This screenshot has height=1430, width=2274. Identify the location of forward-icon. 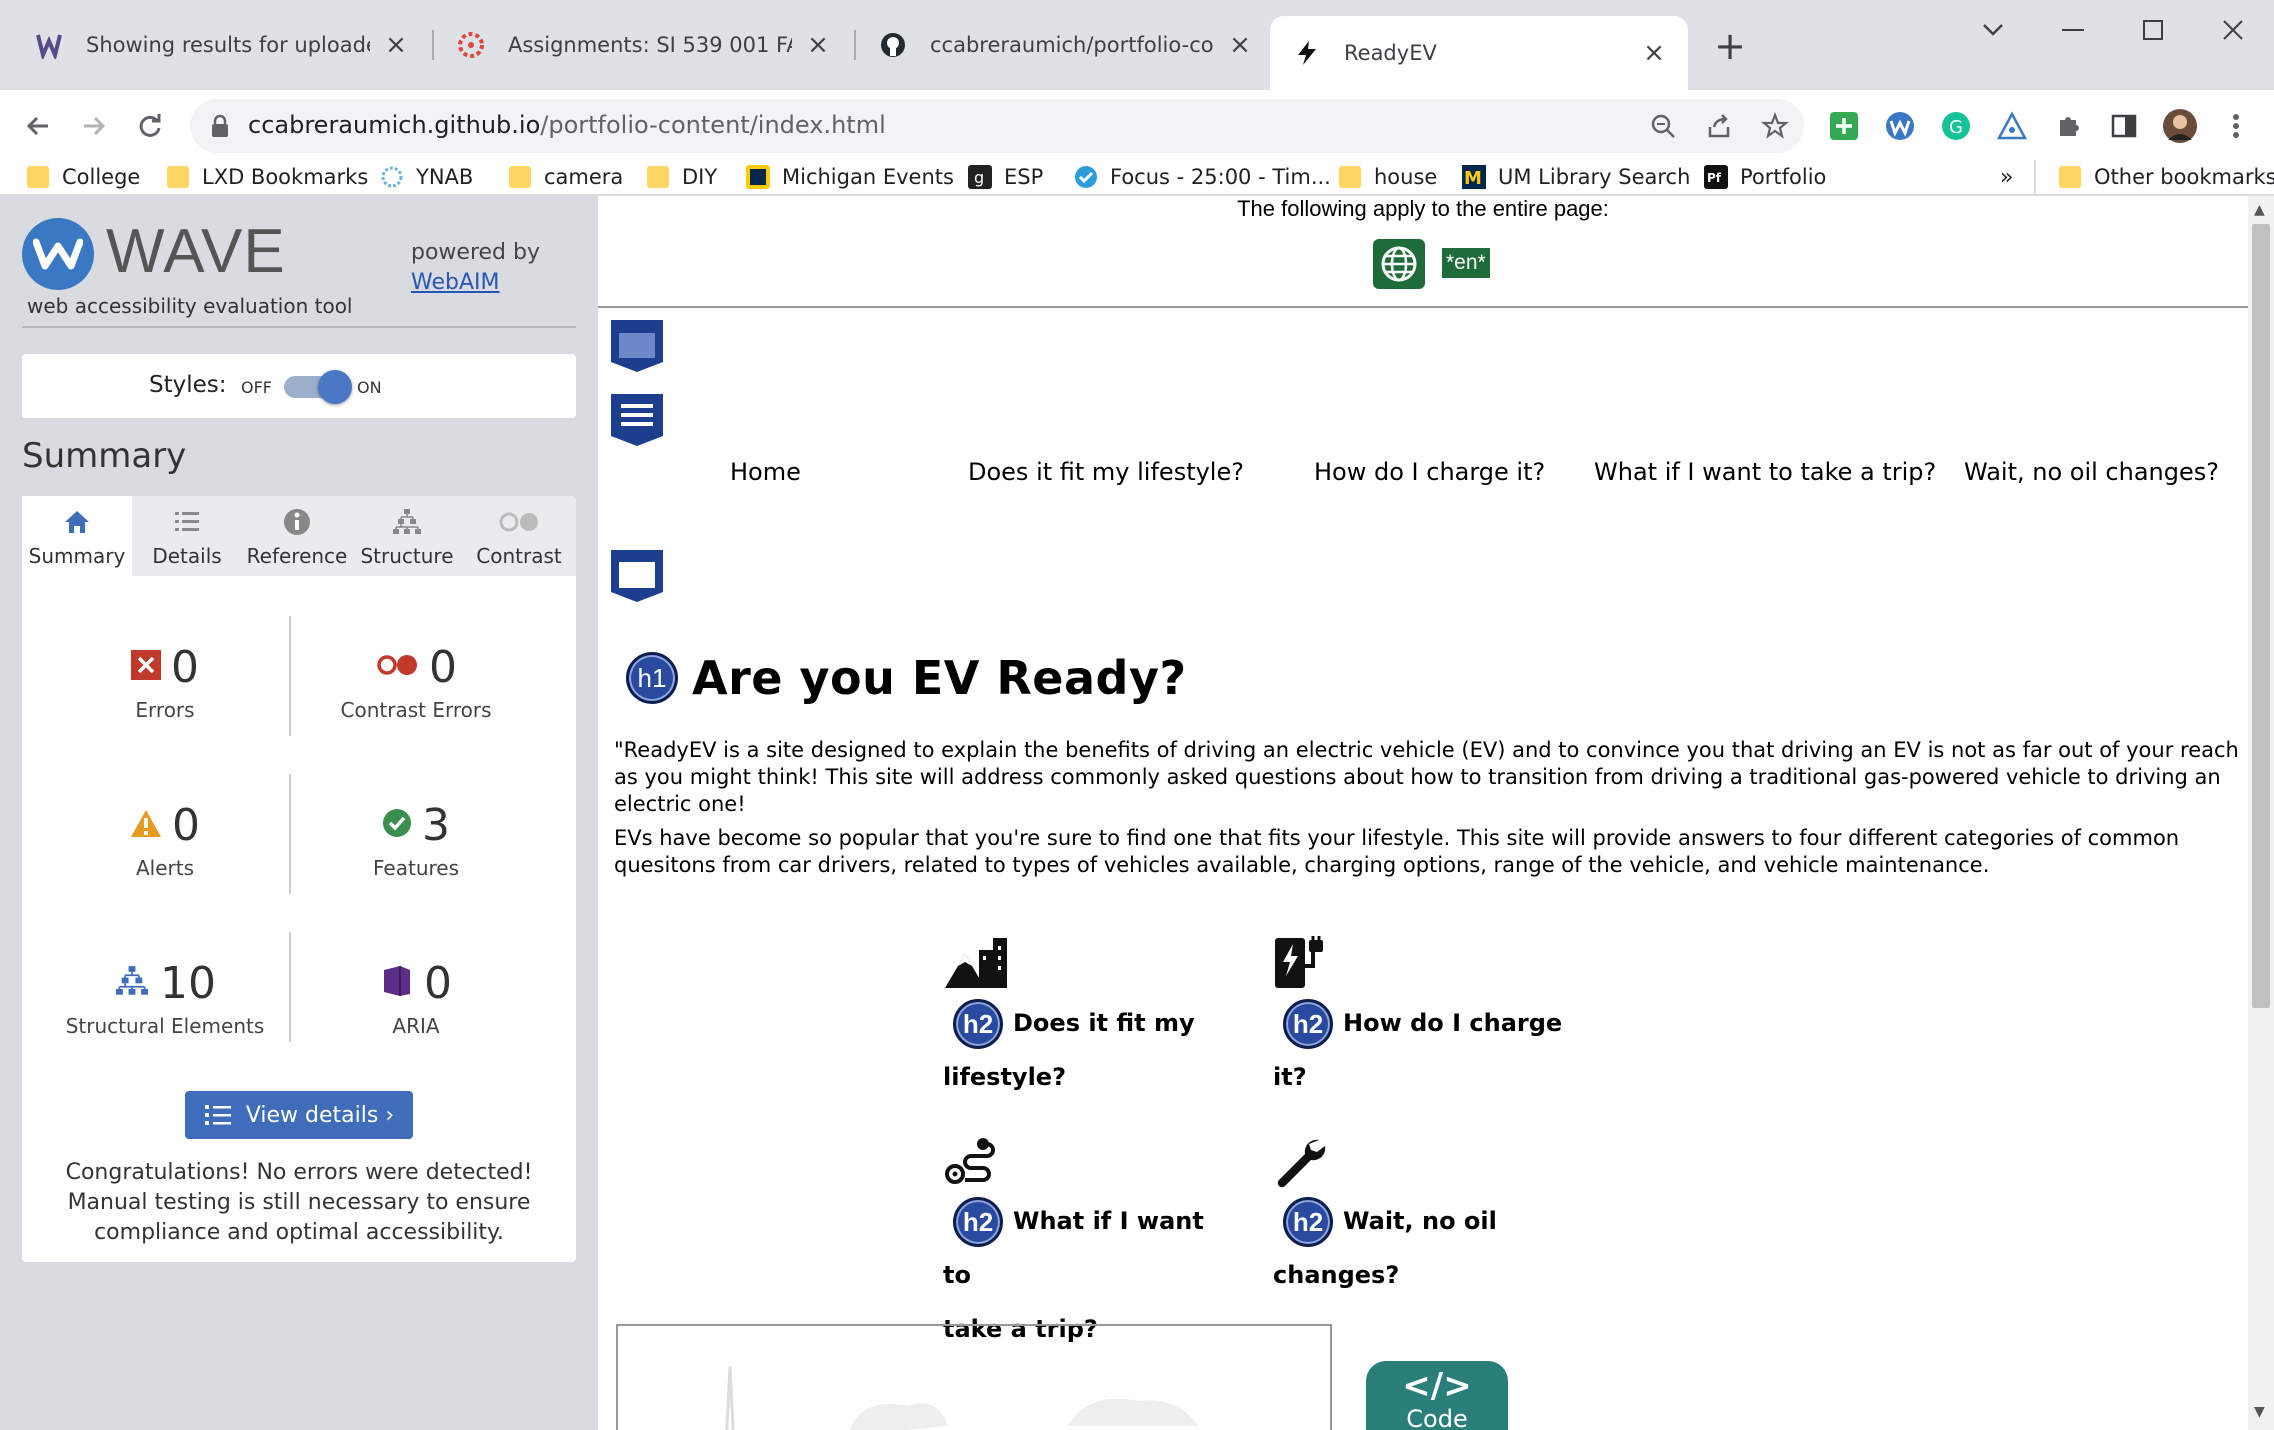
(94, 126).